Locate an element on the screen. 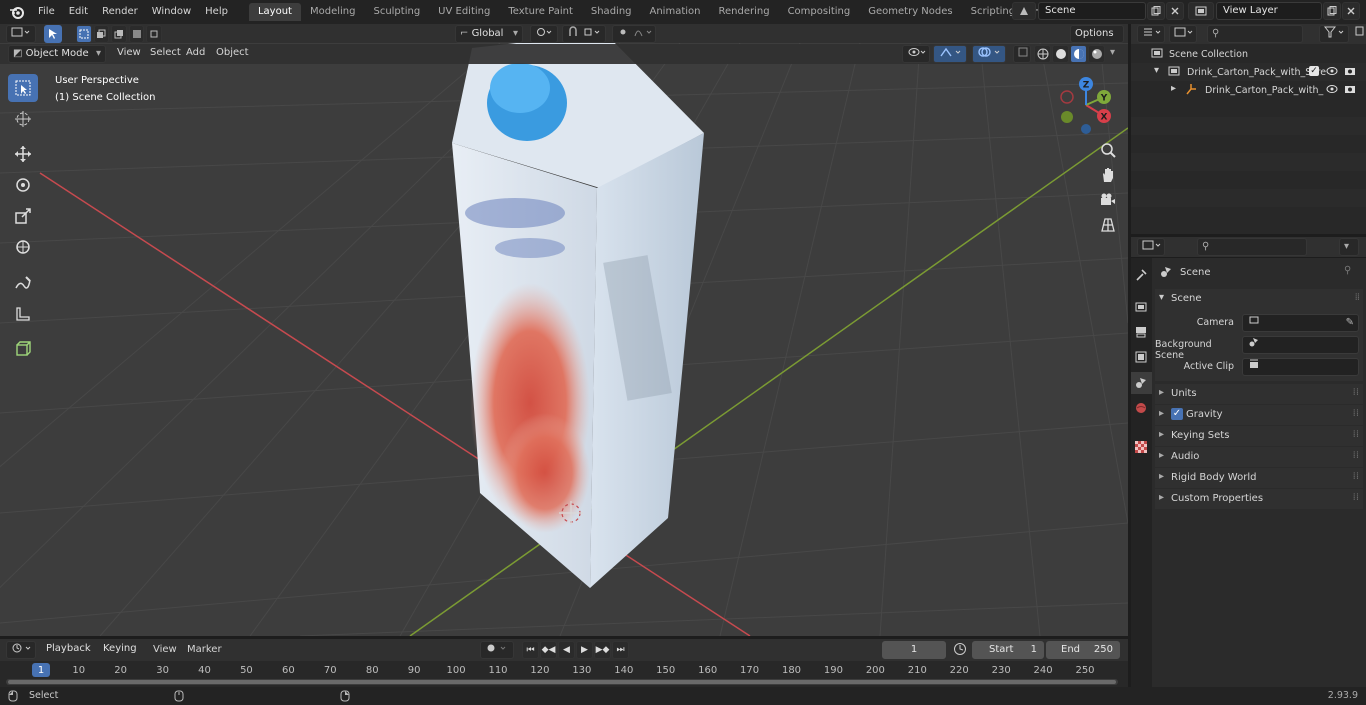 The width and height of the screenshot is (1366, 705). timeline-editor-type-icon is located at coordinates (21, 650).